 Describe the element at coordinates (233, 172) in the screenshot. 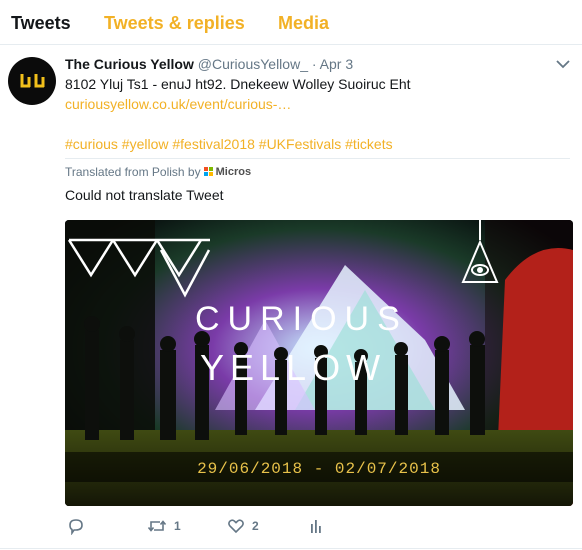

I see `translator-name: Micros` at that location.